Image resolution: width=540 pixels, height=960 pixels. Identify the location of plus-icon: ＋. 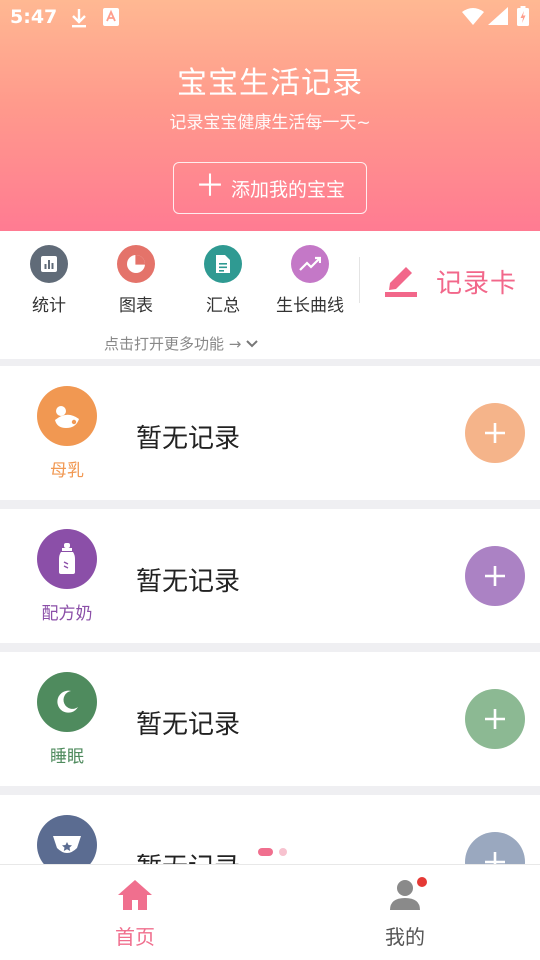
(209, 186).